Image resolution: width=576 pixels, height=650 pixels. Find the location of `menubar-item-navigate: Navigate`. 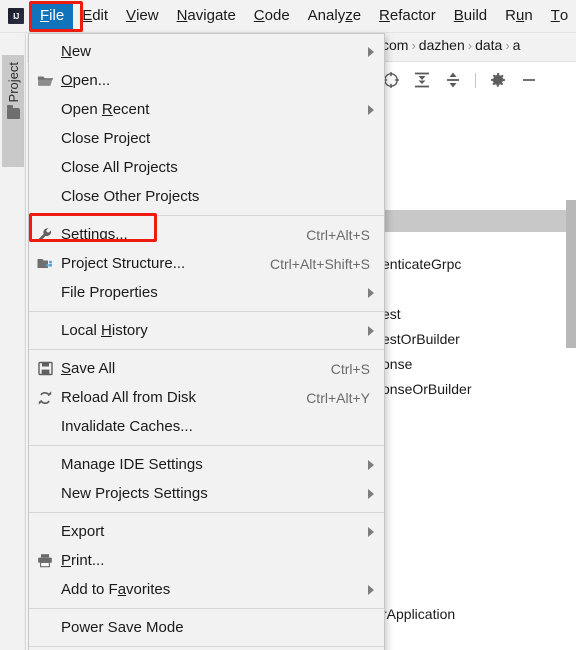

menubar-item-navigate: Navigate is located at coordinates (206, 16).